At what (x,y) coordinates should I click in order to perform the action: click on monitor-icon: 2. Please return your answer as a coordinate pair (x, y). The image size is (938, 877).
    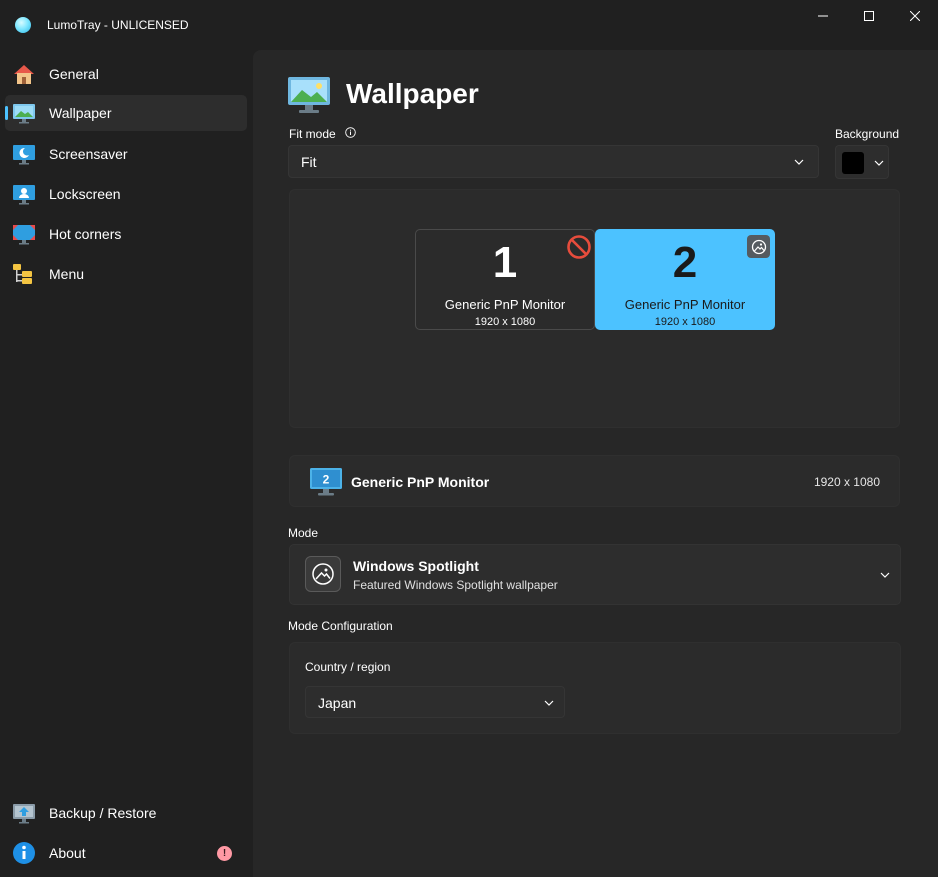
    Looking at the image, I should click on (326, 482).